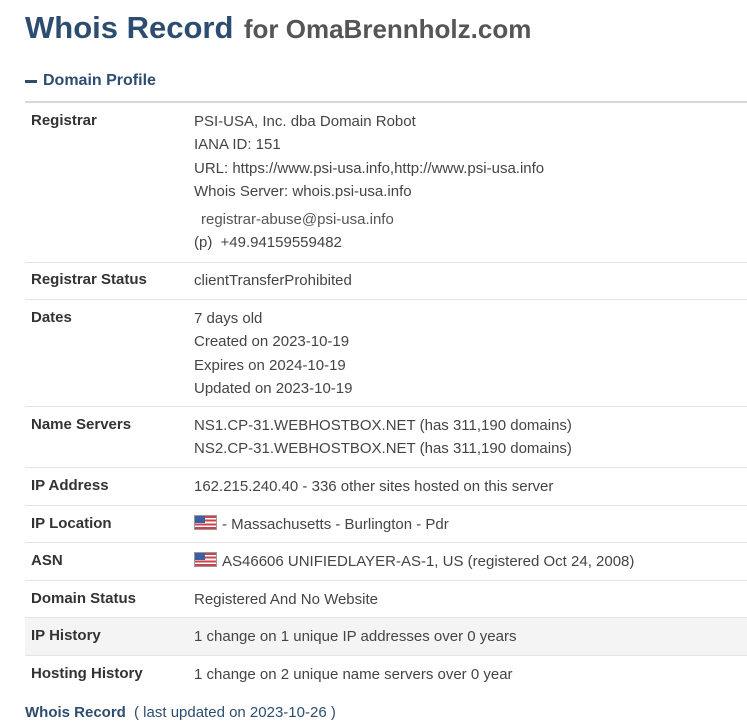 This screenshot has width=747, height=727. Describe the element at coordinates (81, 424) in the screenshot. I see `name-servers-label: Name Servers` at that location.